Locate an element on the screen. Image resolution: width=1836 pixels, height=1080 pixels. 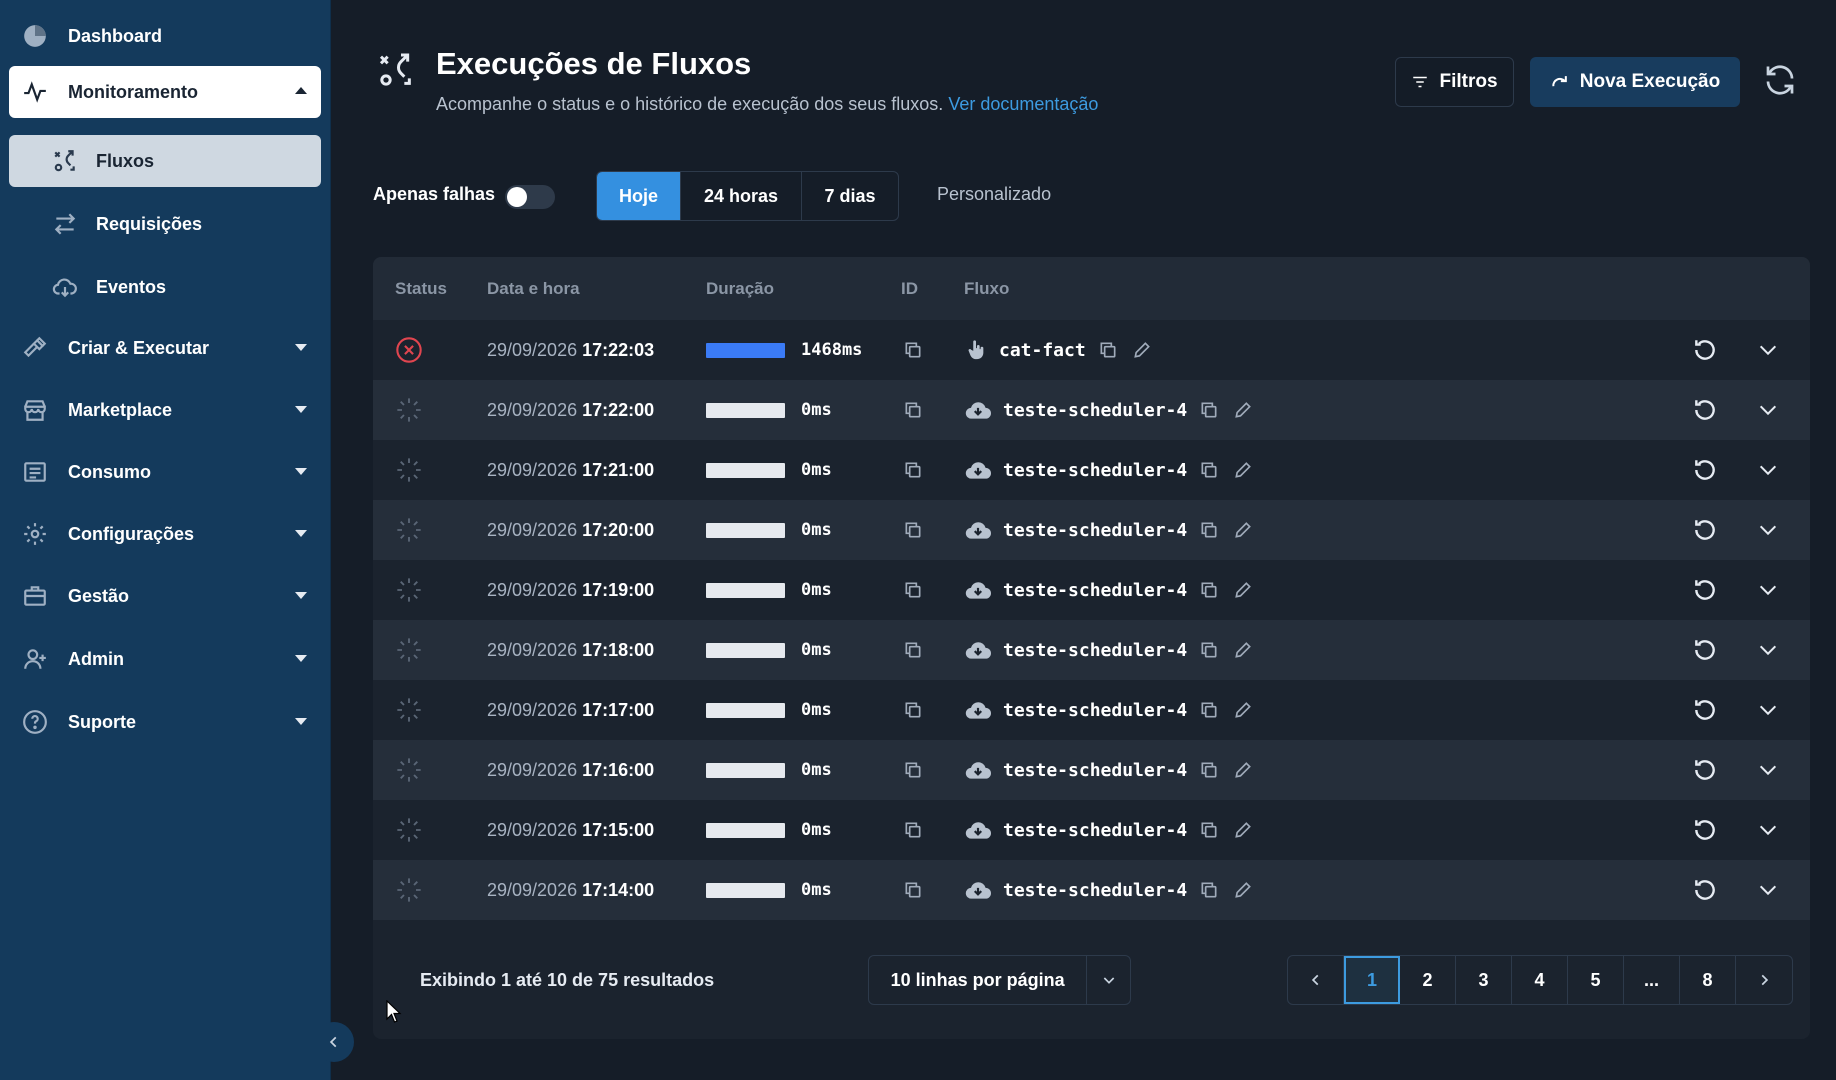
table-row: 29/09/2026 17:20:00 0ms teste-scheduler-4 is located at coordinates (1091, 530).